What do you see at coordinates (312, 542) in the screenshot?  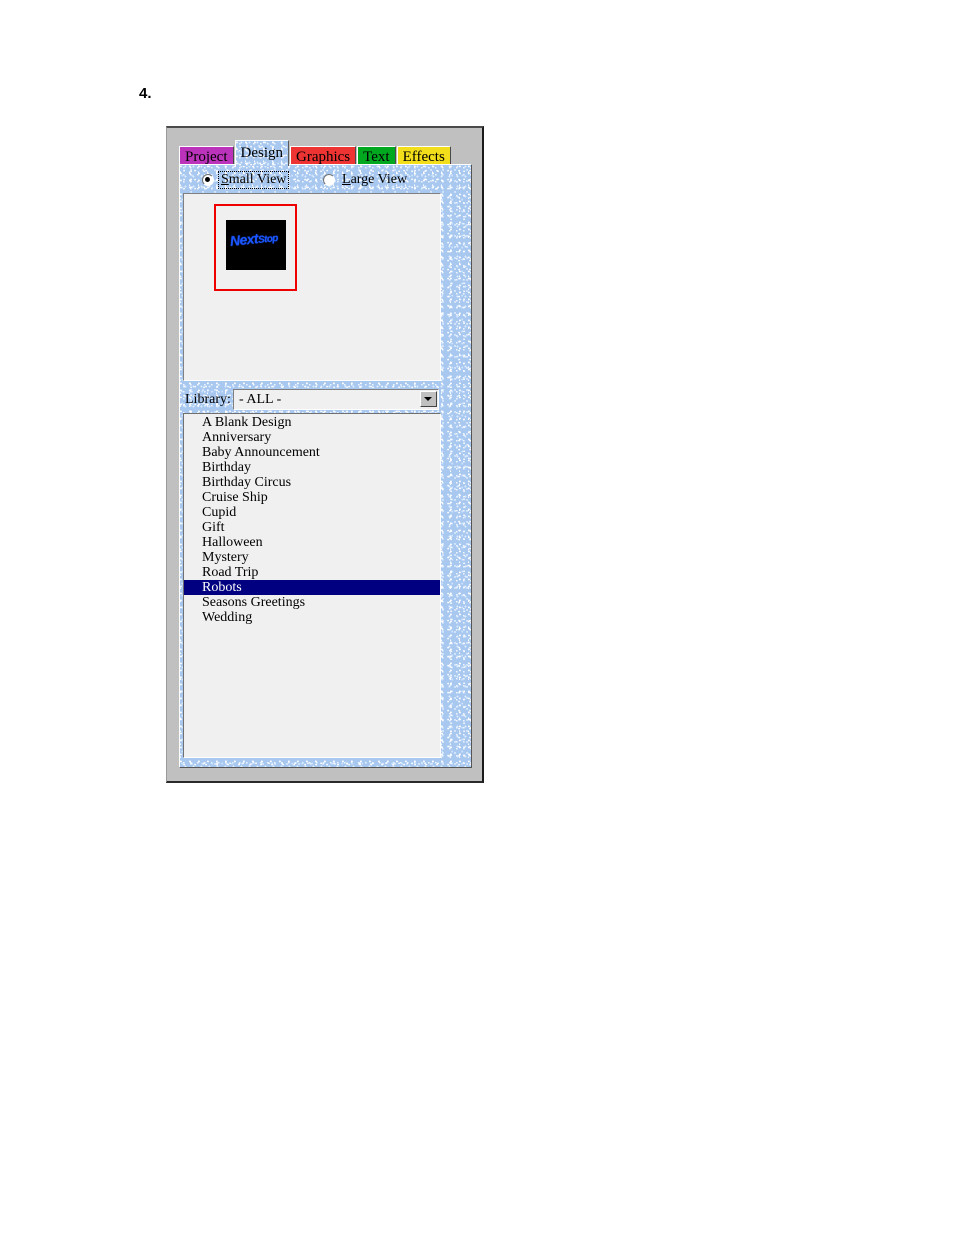 I see `list-item: Halloween` at bounding box center [312, 542].